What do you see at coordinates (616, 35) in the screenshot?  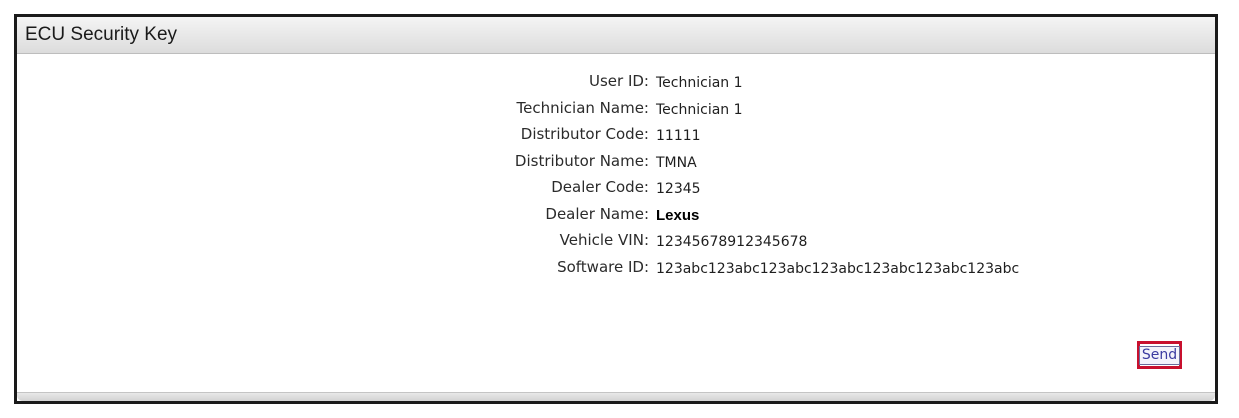 I see `dialog-titlebar: ECU Security Key` at bounding box center [616, 35].